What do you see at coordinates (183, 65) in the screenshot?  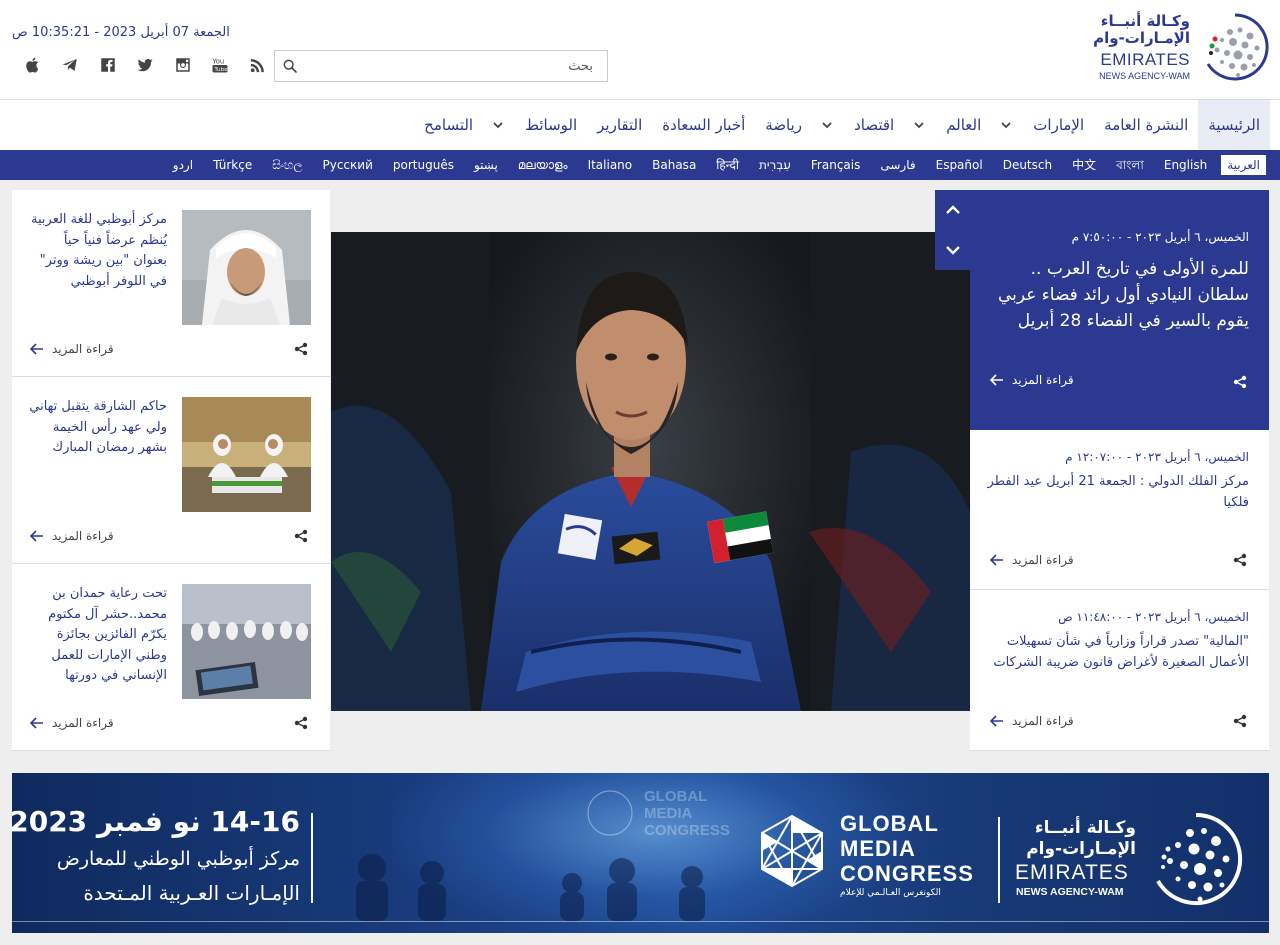 I see `instagram-icon` at bounding box center [183, 65].